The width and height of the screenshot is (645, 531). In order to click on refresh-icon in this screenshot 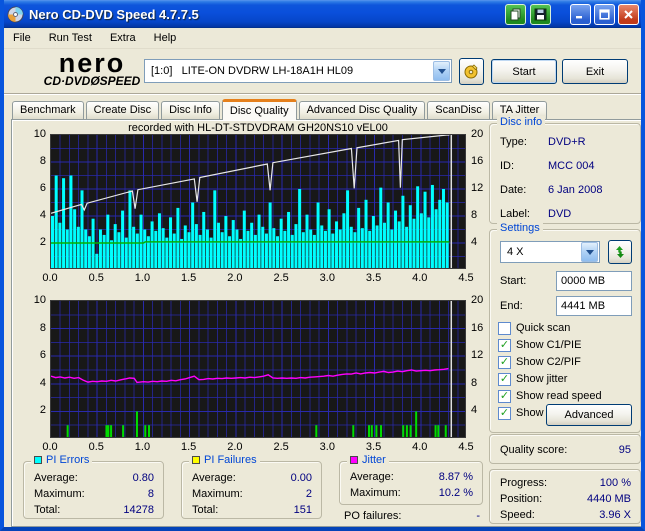, I will do `click(620, 252)`.